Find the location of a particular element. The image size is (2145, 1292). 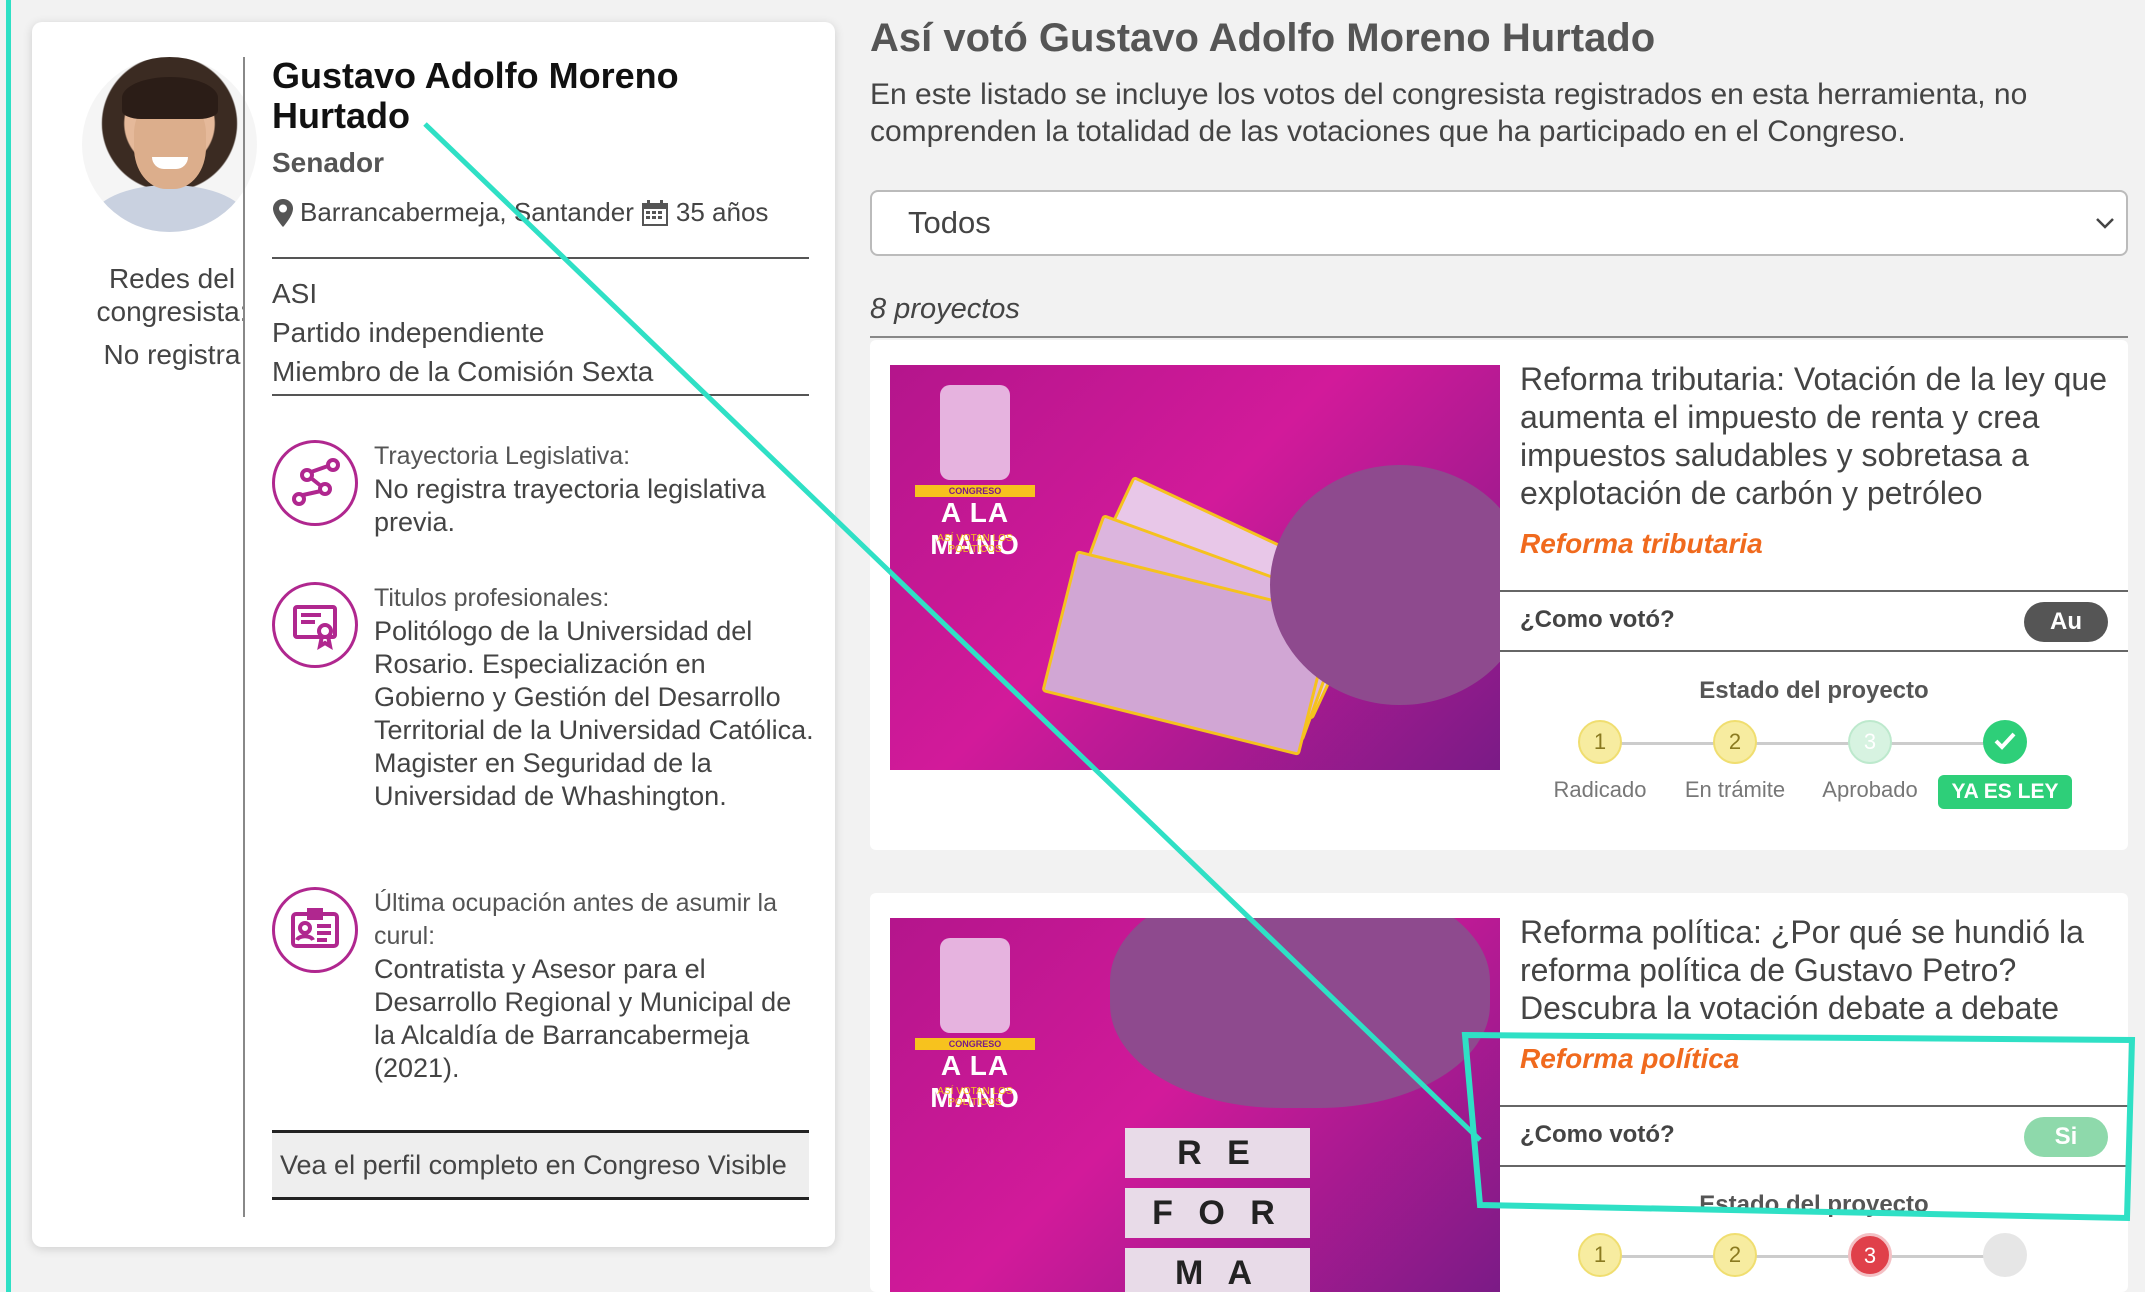

project-filter-select: Todos is located at coordinates (1499, 223).